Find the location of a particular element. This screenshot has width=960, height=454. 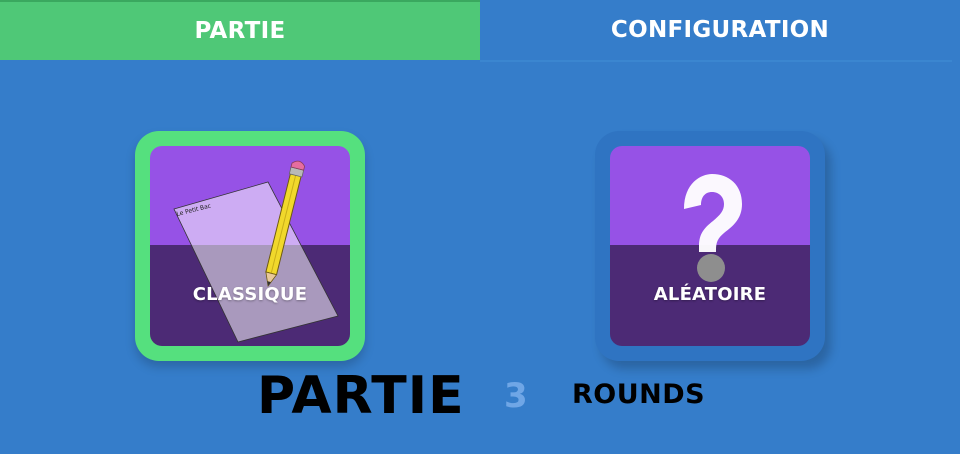

tab-divider is located at coordinates (716, 61).